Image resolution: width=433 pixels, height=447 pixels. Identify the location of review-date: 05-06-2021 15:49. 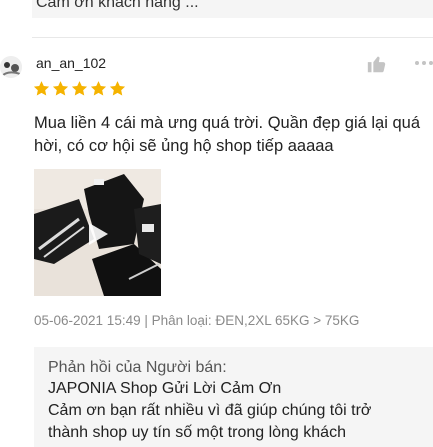
(87, 320).